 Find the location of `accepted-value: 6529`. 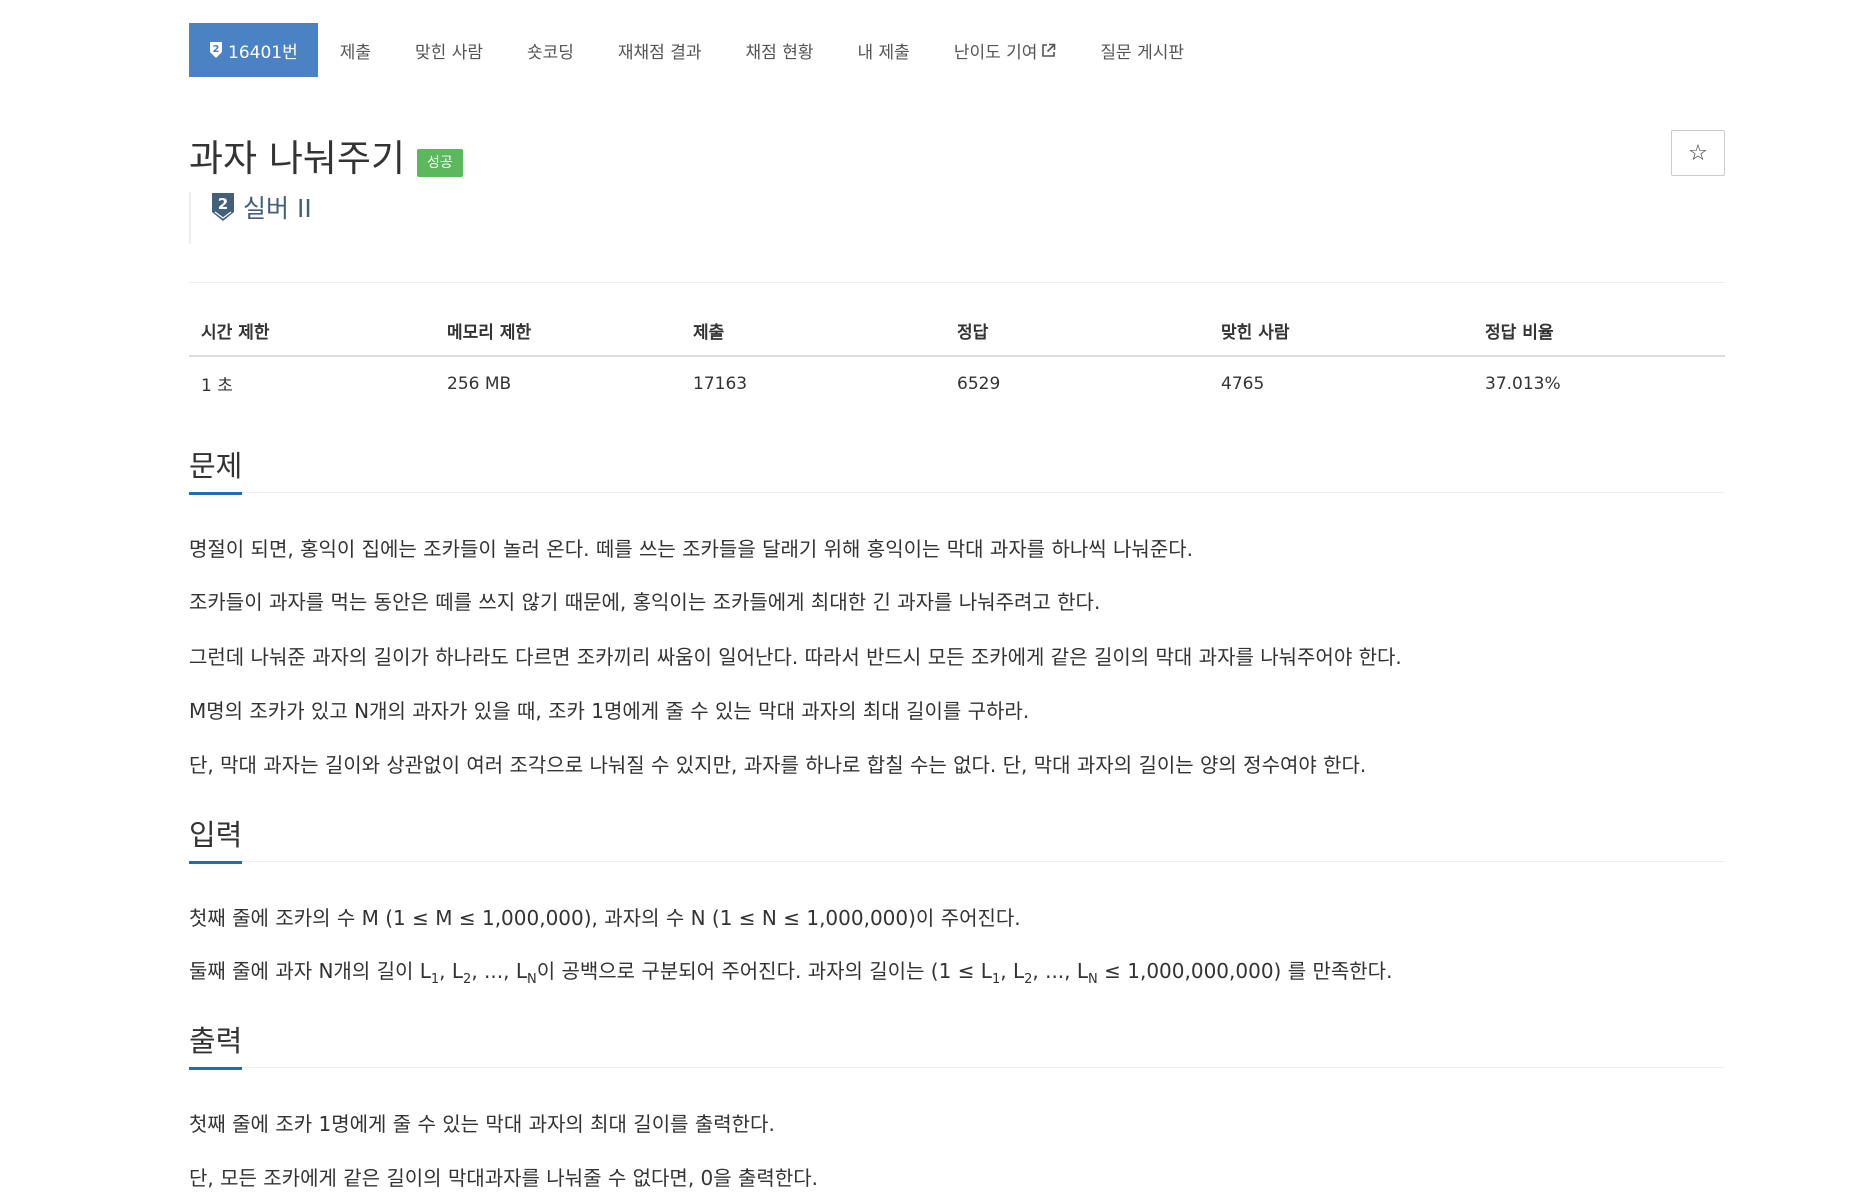

accepted-value: 6529 is located at coordinates (979, 383).